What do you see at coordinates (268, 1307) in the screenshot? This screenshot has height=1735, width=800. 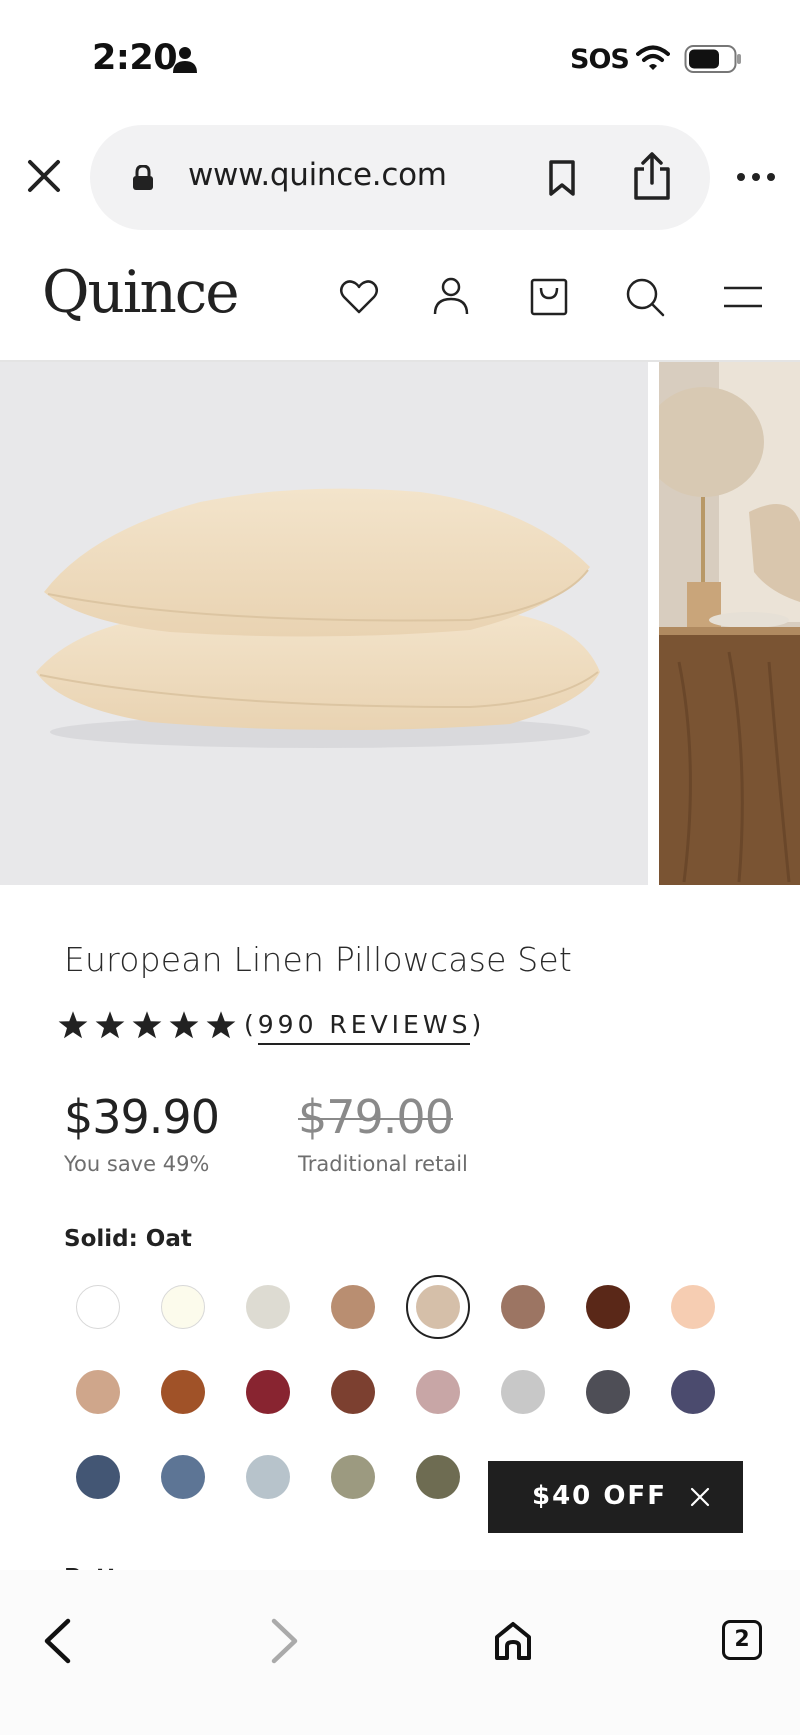 I see `color-swatch-light-grey` at bounding box center [268, 1307].